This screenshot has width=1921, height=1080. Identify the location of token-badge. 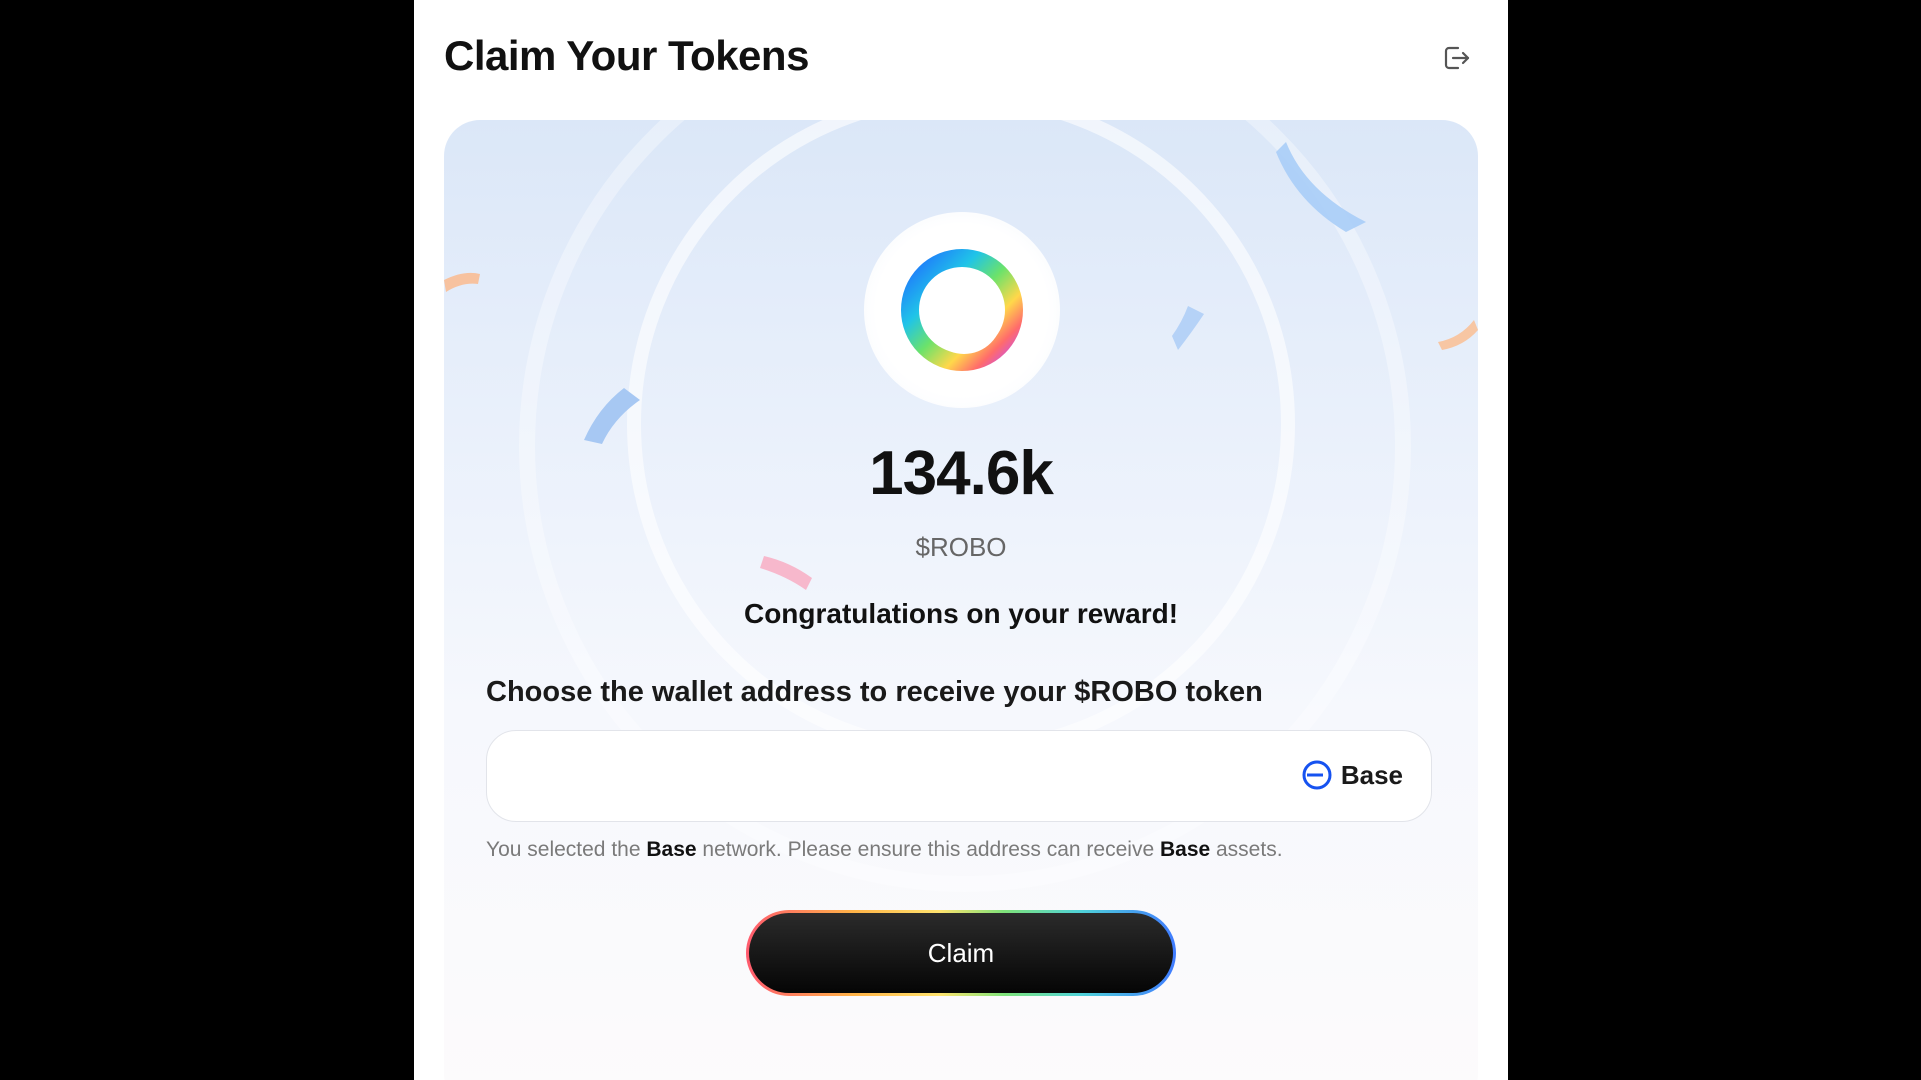
(962, 310).